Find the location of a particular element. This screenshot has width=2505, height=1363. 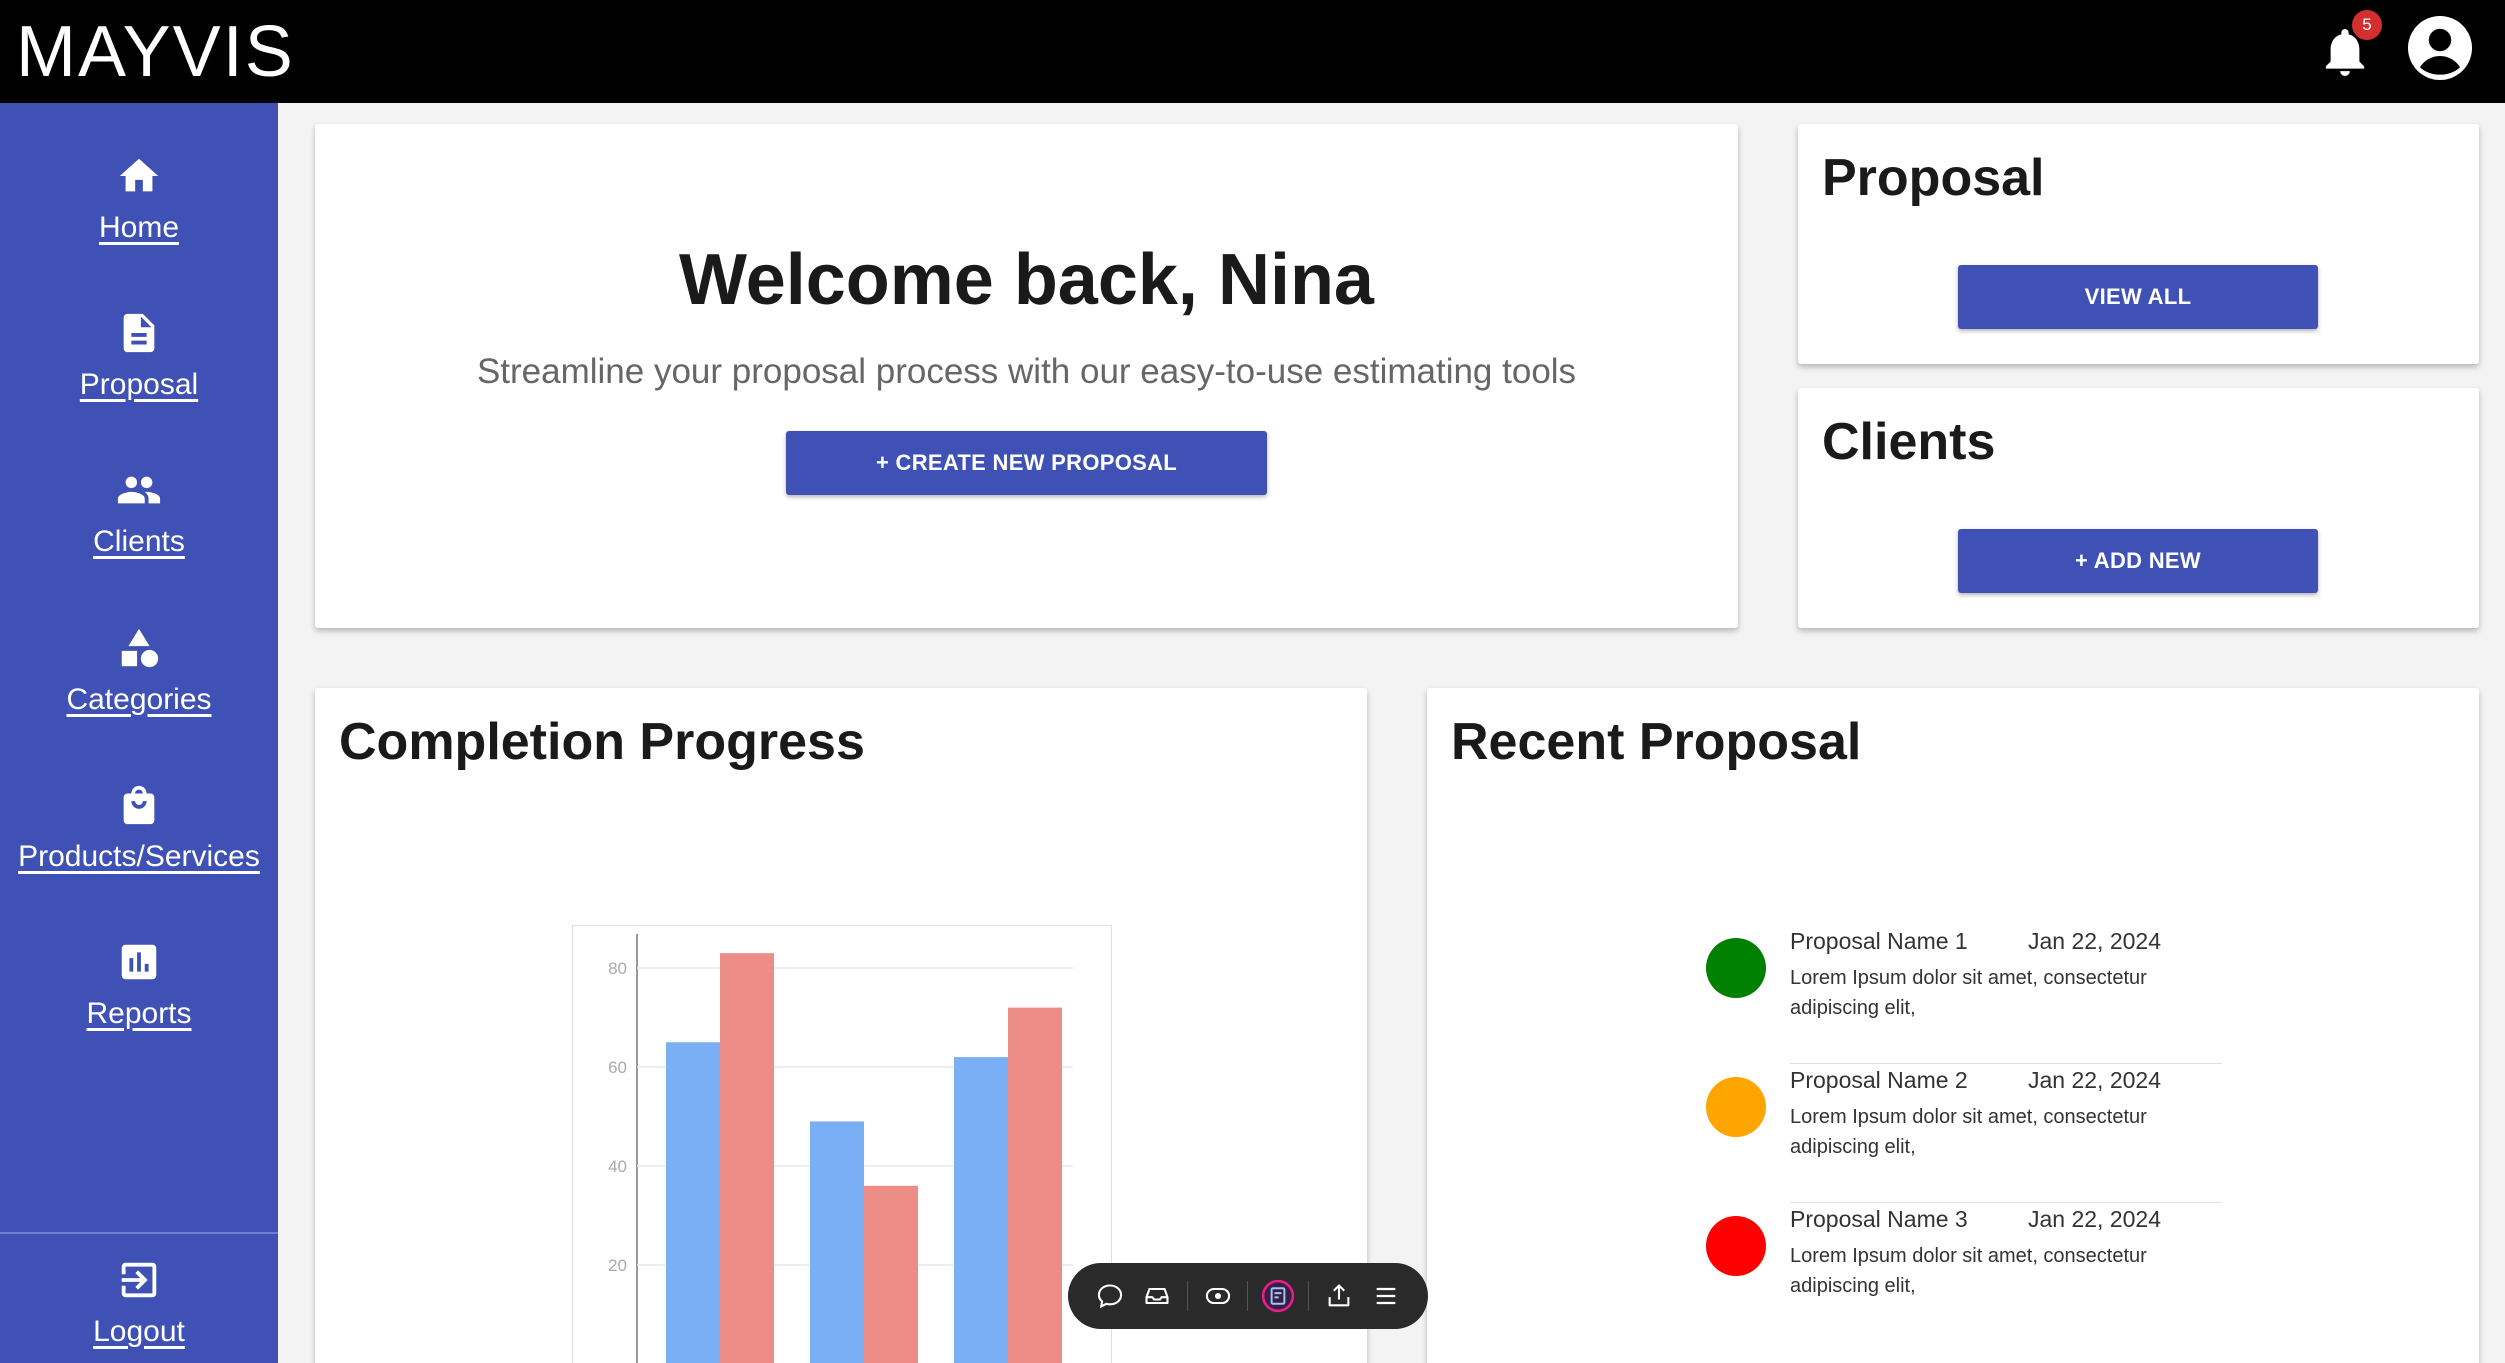

proposal-name: Proposal Name 1 is located at coordinates (1879, 941).